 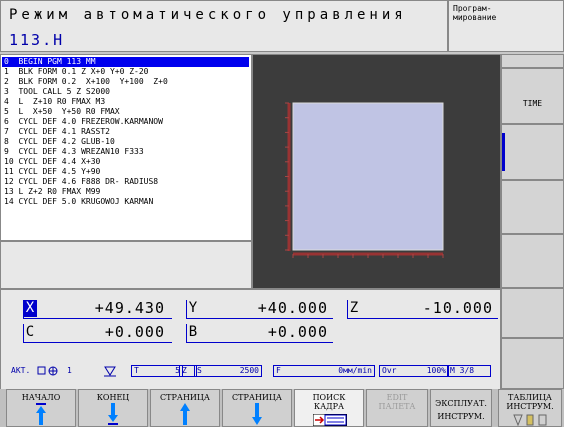 What do you see at coordinates (69, 370) in the screenshot?
I see `active-tool-number: 1` at bounding box center [69, 370].